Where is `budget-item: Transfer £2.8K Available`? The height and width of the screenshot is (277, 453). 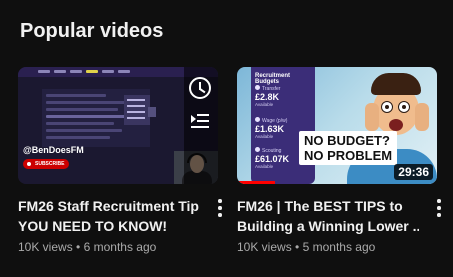
budget-item: Transfer £2.8K Available is located at coordinates (268, 96).